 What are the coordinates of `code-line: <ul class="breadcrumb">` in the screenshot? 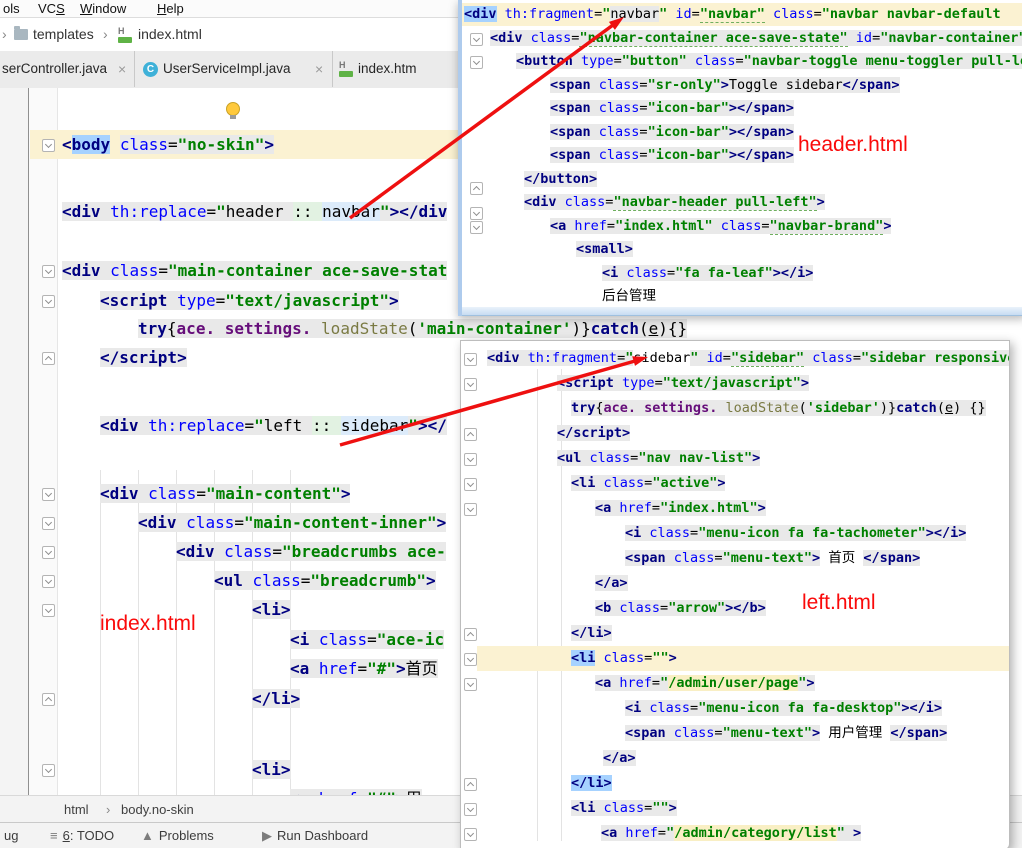 It's located at (325, 580).